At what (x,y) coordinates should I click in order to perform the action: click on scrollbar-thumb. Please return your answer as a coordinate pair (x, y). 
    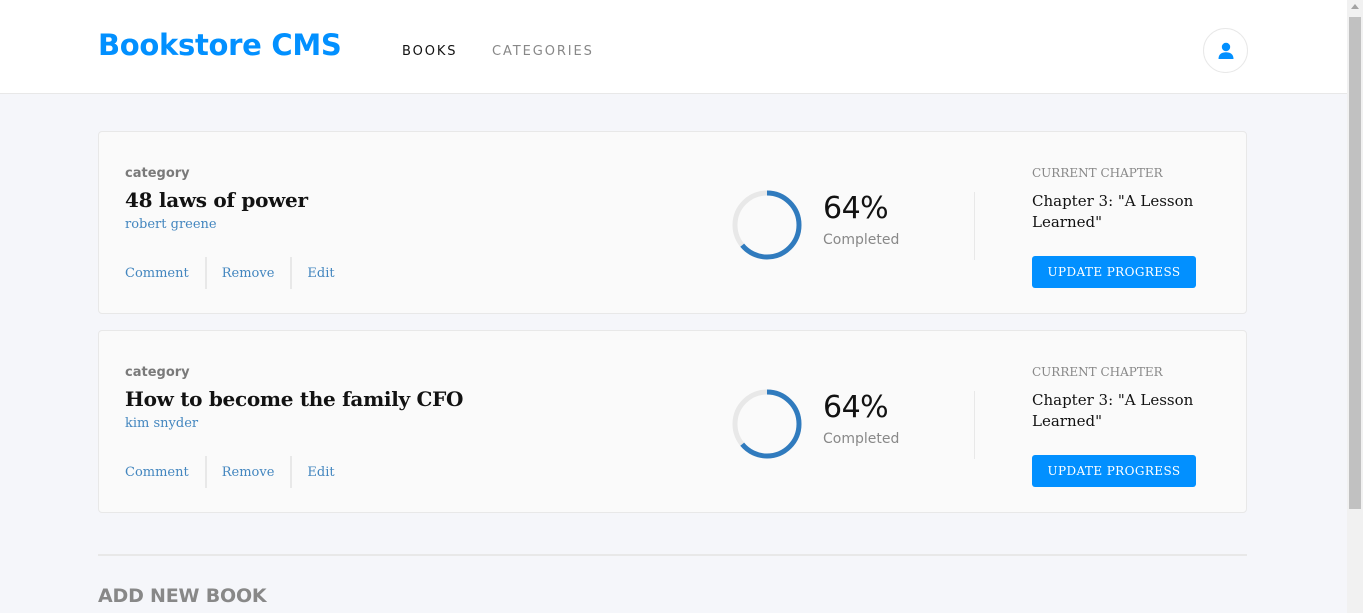
    Looking at the image, I should click on (1355, 263).